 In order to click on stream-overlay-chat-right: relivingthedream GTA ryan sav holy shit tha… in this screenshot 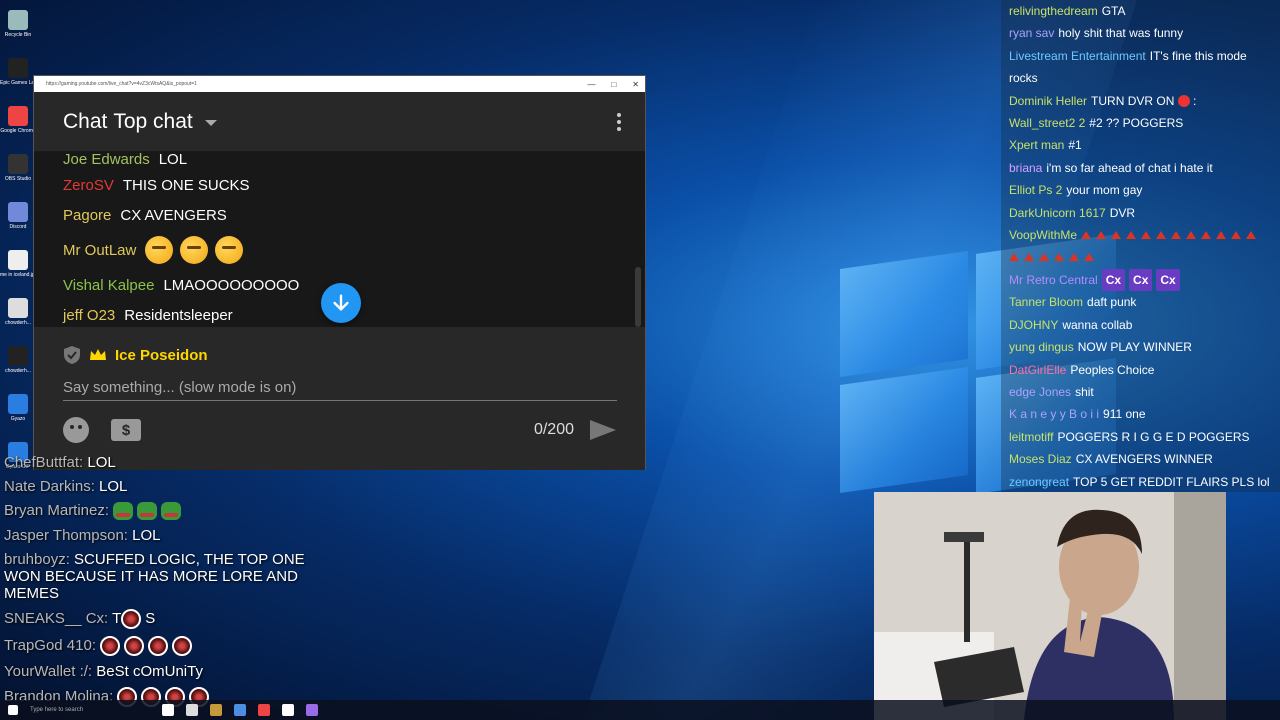, I will do `click(1140, 246)`.